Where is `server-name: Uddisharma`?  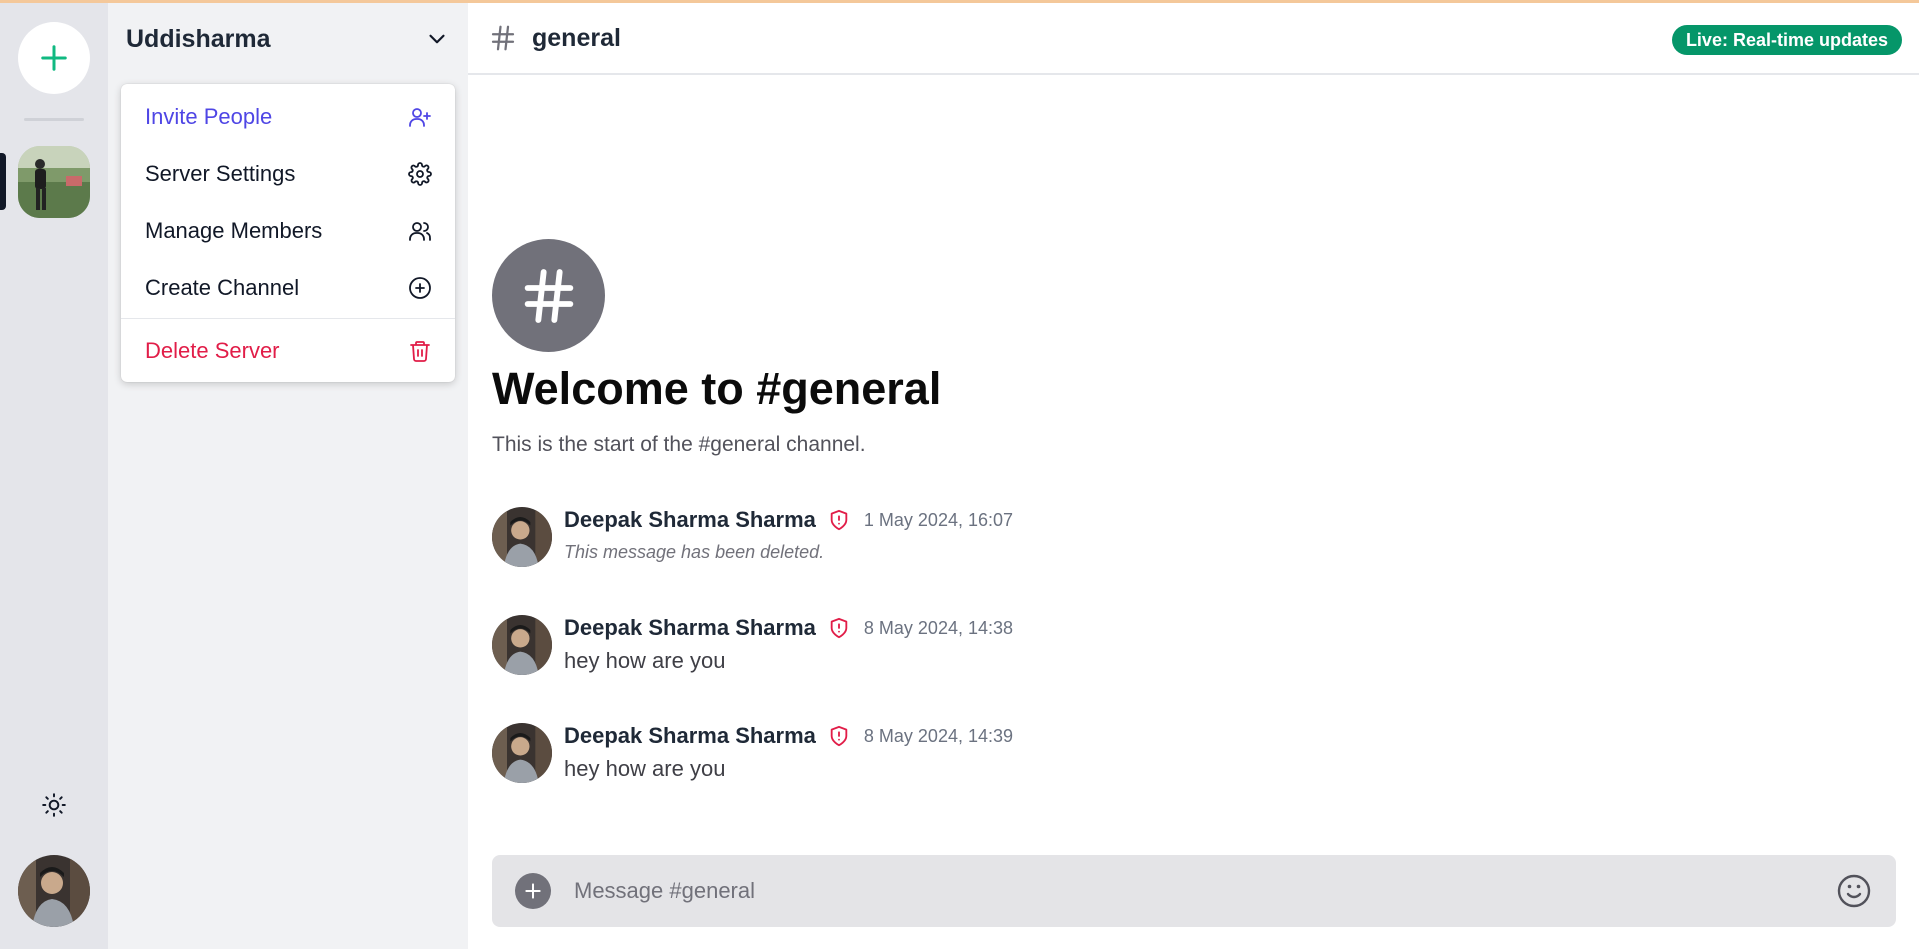 server-name: Uddisharma is located at coordinates (198, 38).